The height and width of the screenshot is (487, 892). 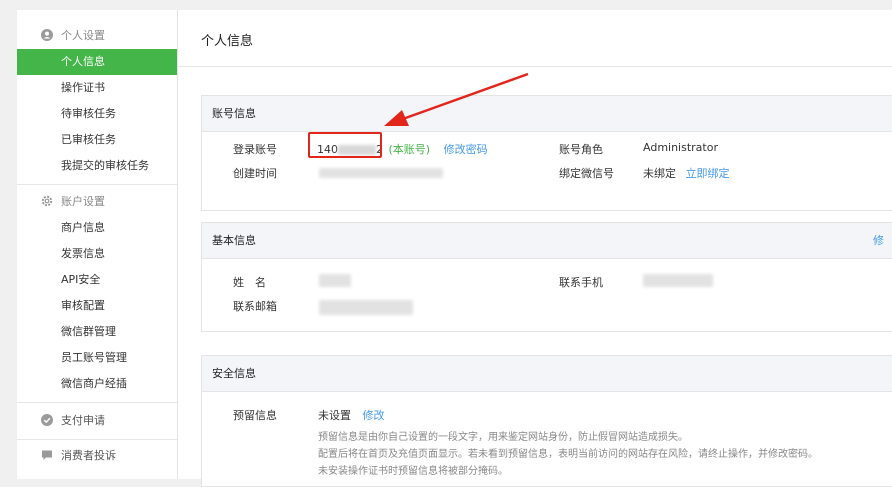 What do you see at coordinates (83, 35) in the screenshot?
I see `sidebar-group-label: 个人设置` at bounding box center [83, 35].